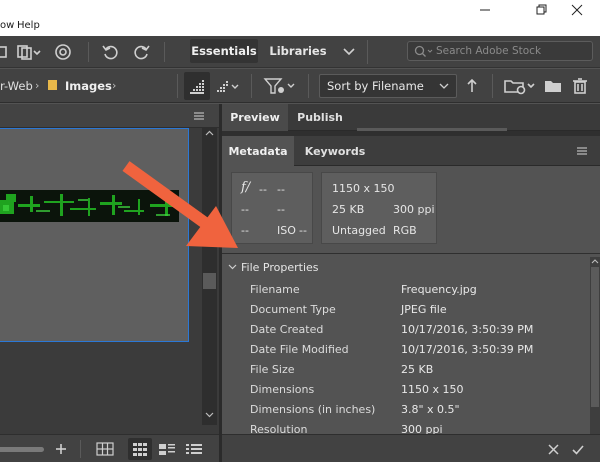 The image size is (600, 462). Describe the element at coordinates (430, 409) in the screenshot. I see `property-value: 3.8" x 0.5"` at that location.